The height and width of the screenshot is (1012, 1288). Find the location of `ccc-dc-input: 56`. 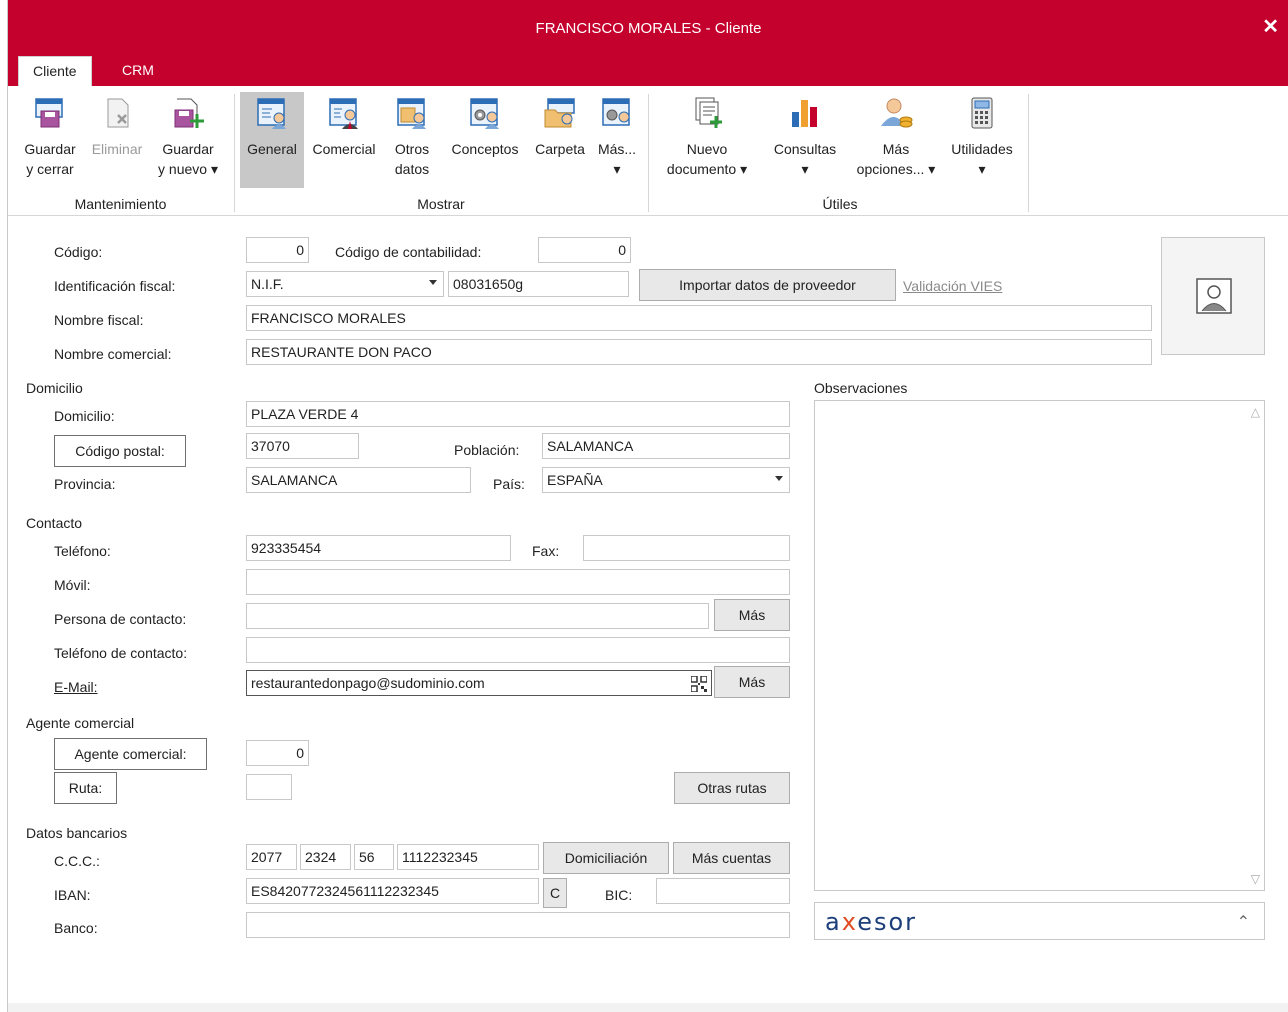

ccc-dc-input: 56 is located at coordinates (374, 857).